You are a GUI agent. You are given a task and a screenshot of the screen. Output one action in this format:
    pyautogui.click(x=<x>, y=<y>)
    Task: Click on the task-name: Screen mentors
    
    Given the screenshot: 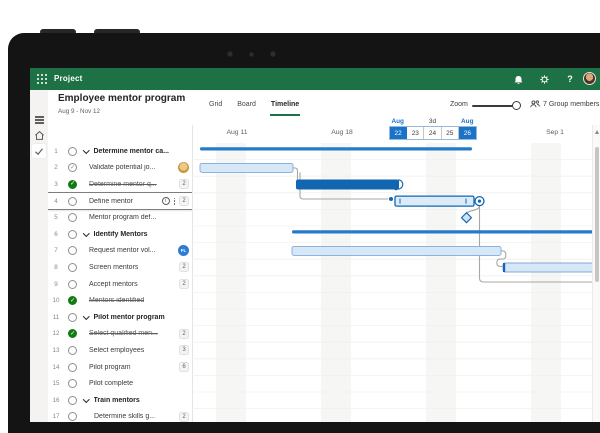 What is the action you would take?
    pyautogui.click(x=113, y=267)
    